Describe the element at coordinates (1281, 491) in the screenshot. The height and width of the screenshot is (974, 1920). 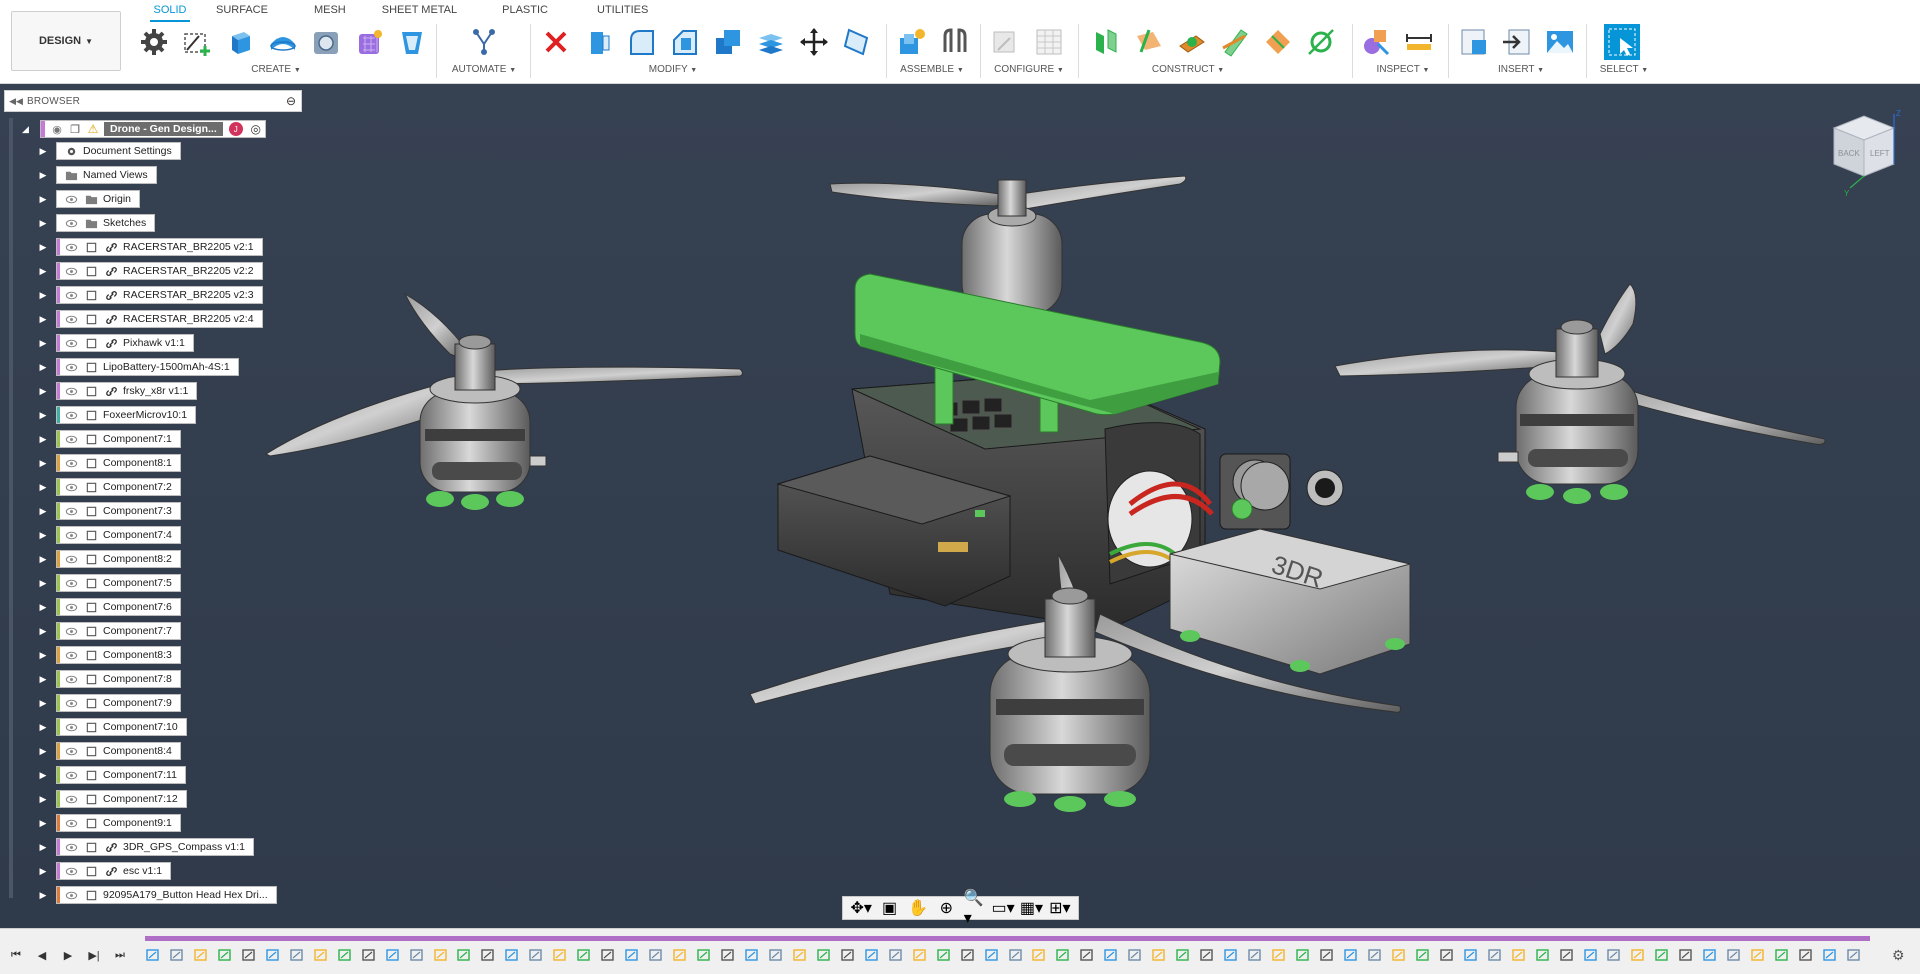
I see `camera` at that location.